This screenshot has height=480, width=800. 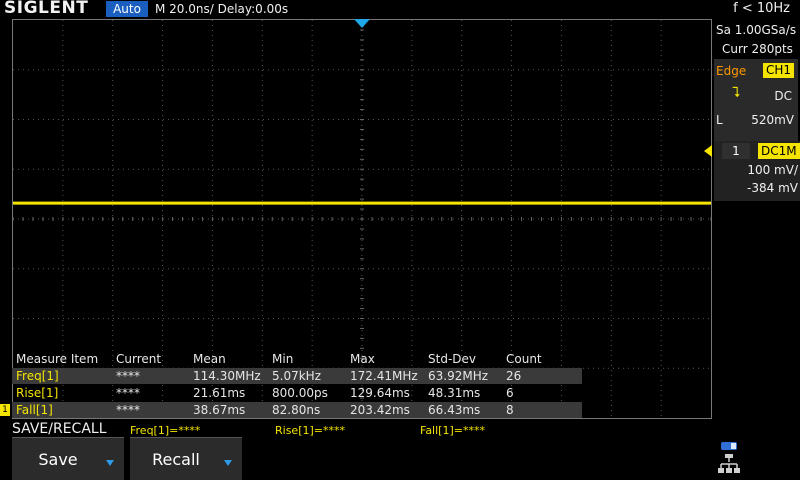 What do you see at coordinates (772, 120) in the screenshot?
I see `trigger-level-value: 520mV` at bounding box center [772, 120].